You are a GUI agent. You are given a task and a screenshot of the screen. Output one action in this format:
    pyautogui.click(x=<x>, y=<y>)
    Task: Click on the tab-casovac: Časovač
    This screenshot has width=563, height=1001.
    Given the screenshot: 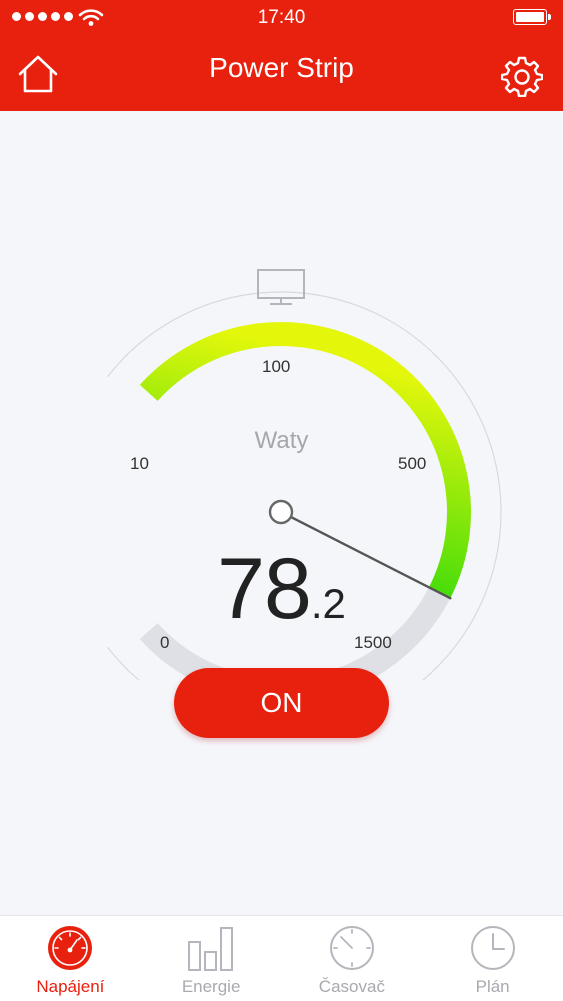 What is the action you would take?
    pyautogui.click(x=352, y=958)
    